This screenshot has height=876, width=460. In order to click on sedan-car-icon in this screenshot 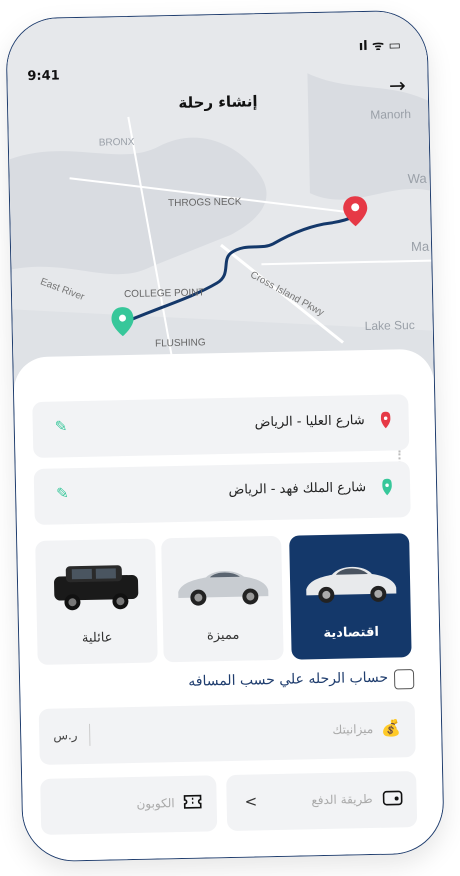, I will do `click(223, 588)`.